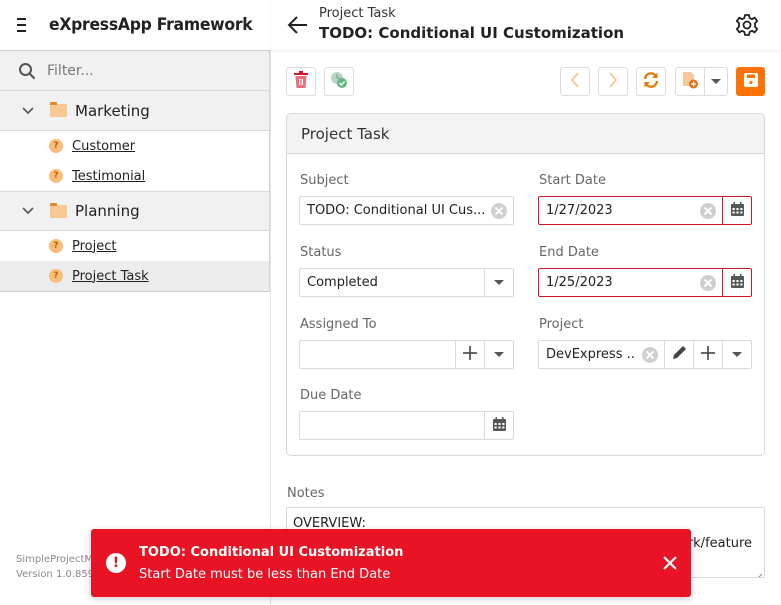 This screenshot has height=605, width=781. I want to click on mark-completed-button, so click(339, 81).